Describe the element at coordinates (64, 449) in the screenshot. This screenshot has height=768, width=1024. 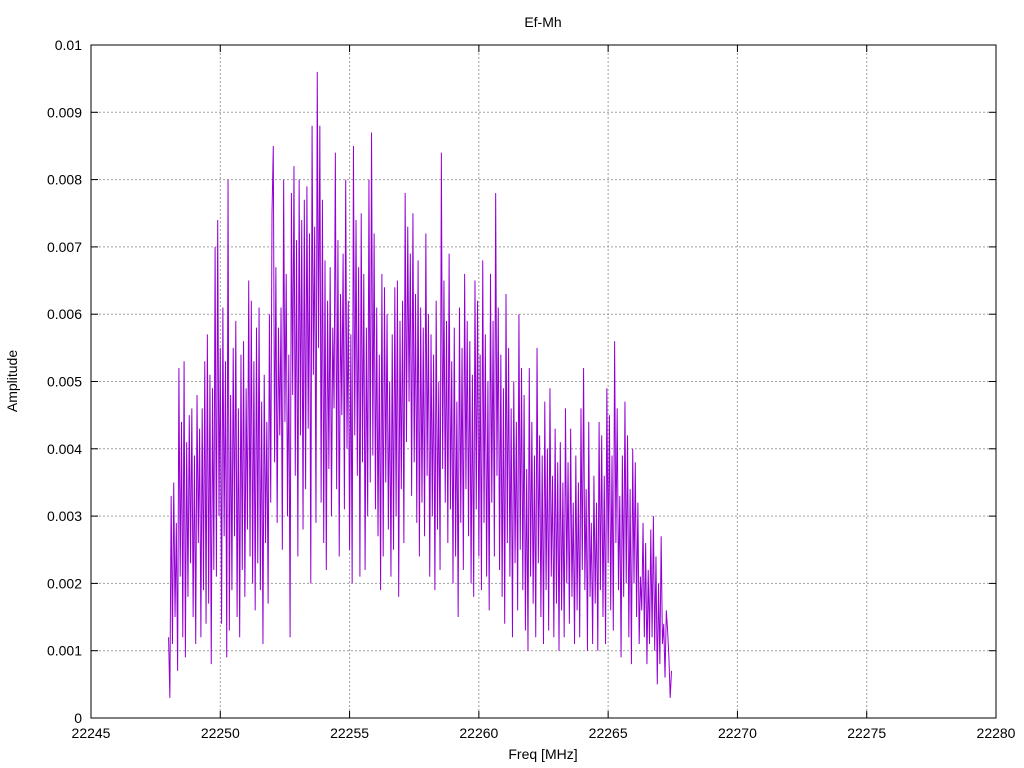
I see `y-tick-label: 0.004` at that location.